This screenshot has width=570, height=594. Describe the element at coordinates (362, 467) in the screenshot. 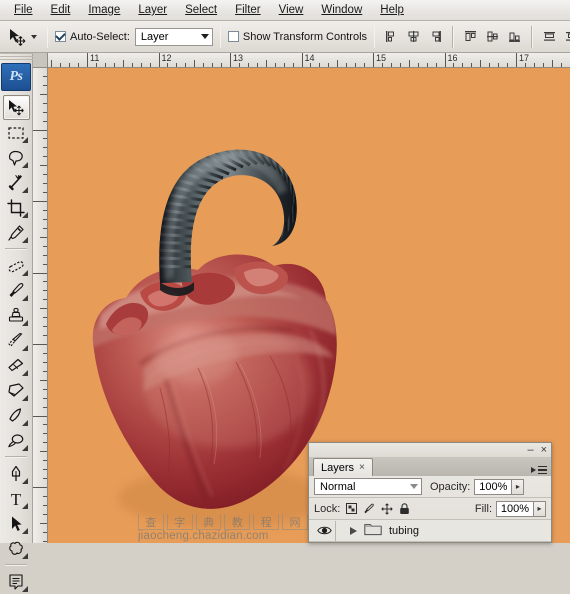

I see `tab-close-icon: ×` at that location.